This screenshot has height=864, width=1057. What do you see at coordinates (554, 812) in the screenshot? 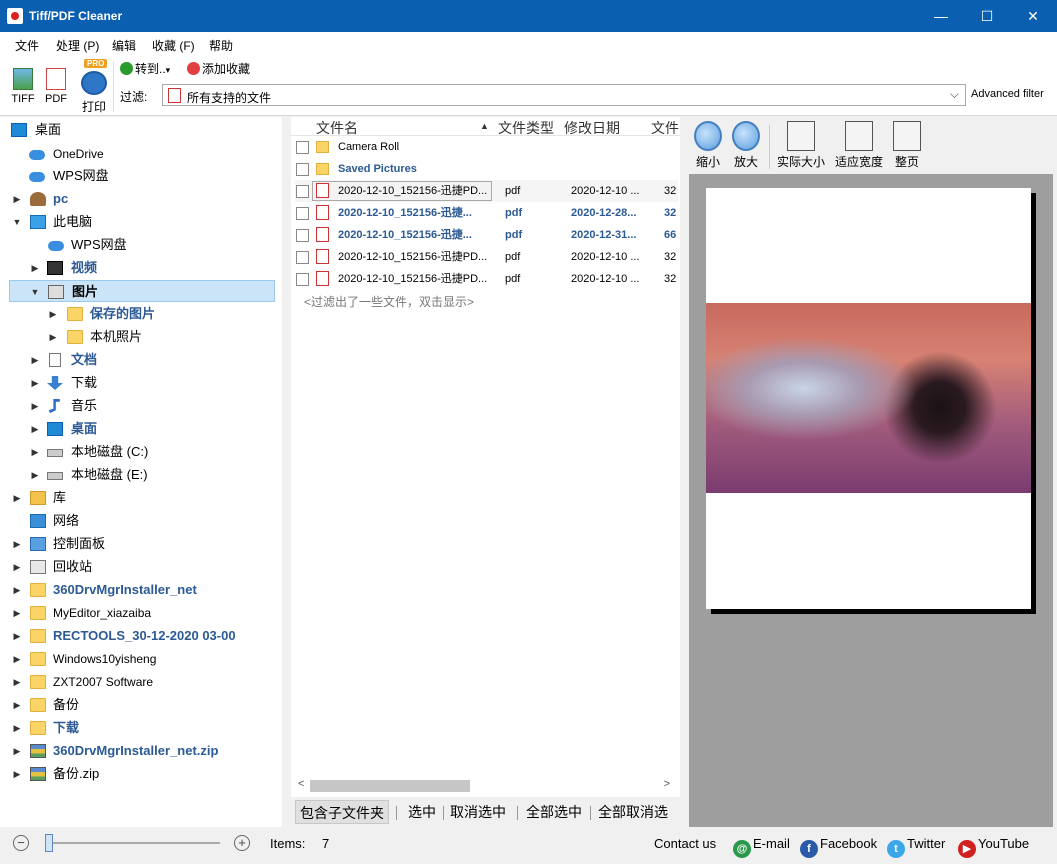
I see `select-all-button: 全部选中` at bounding box center [554, 812].